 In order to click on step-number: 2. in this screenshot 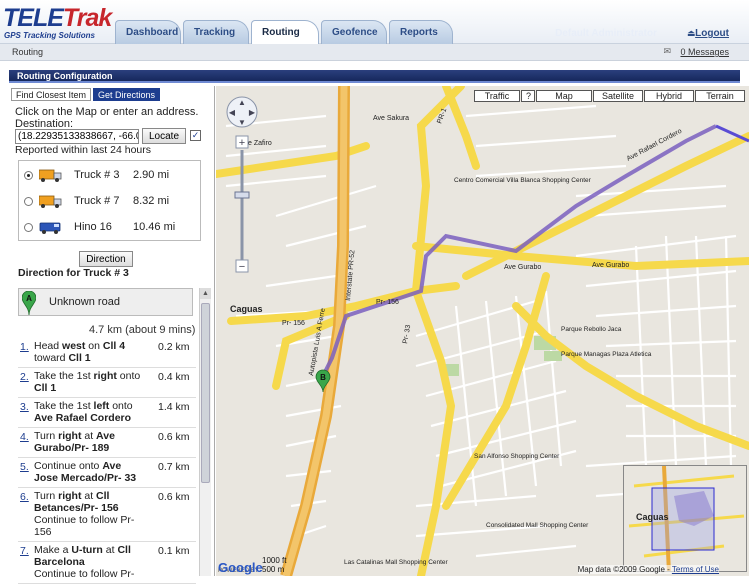, I will do `click(24, 377)`.